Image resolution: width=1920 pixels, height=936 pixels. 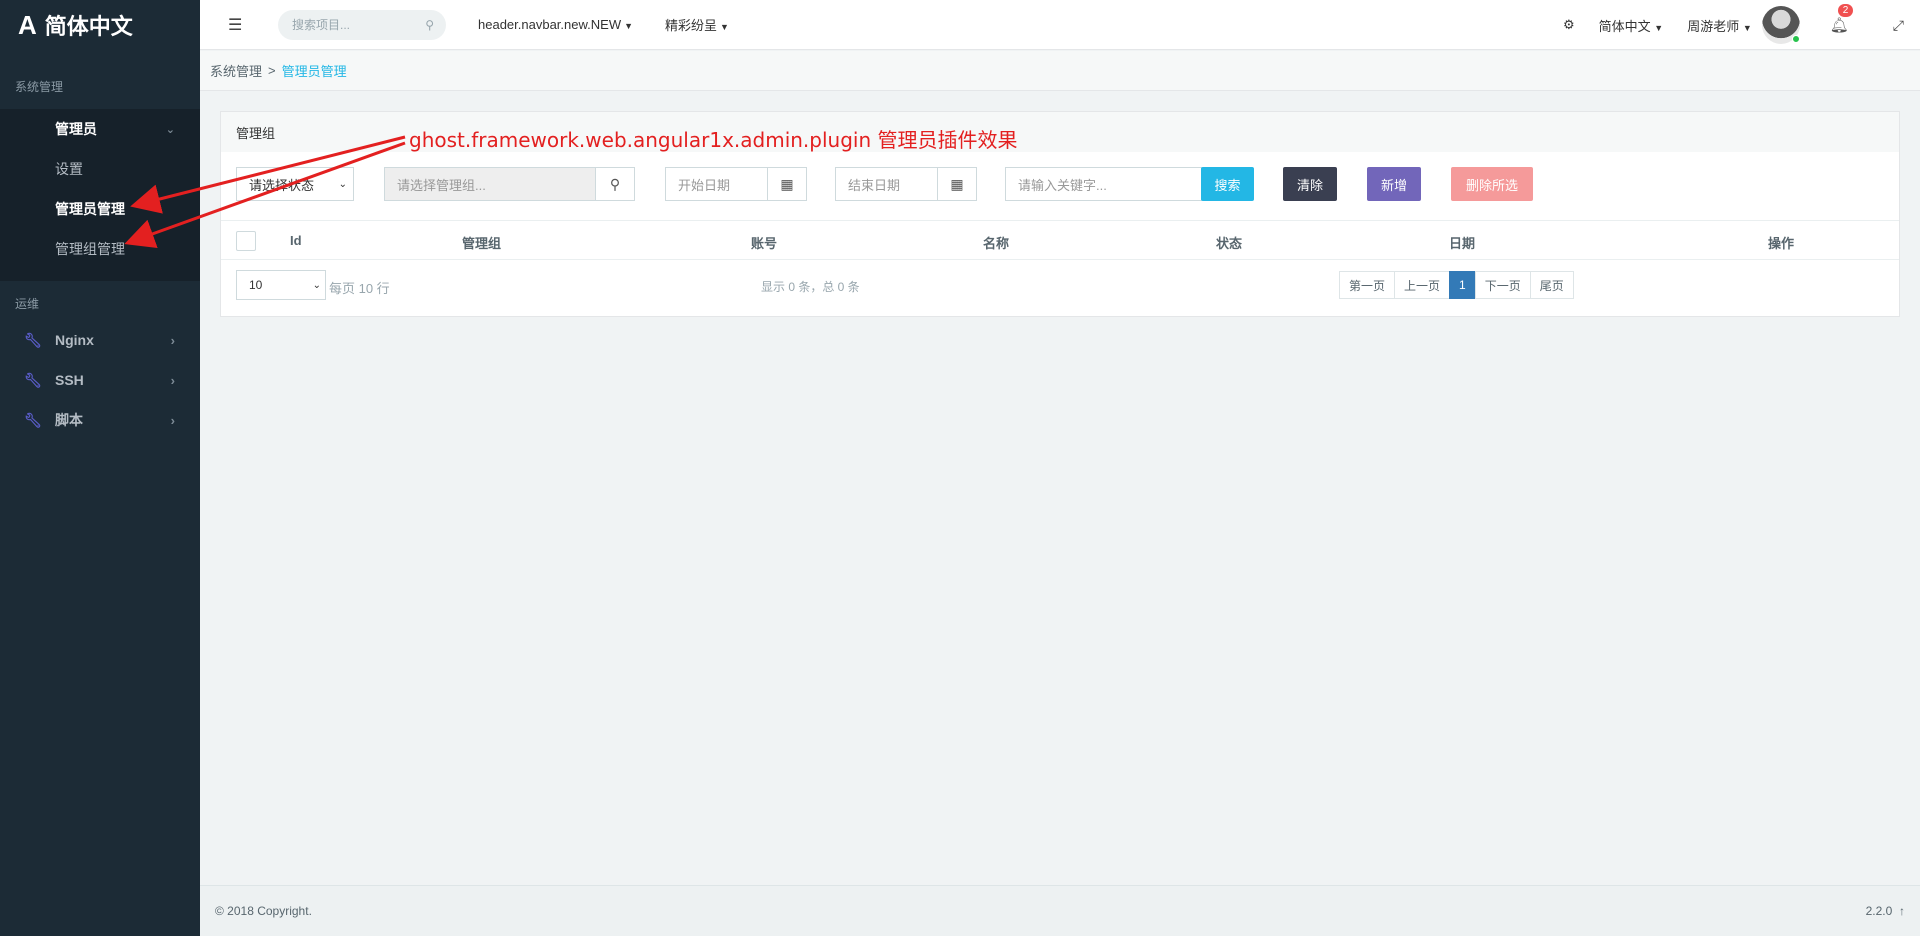 What do you see at coordinates (100, 420) in the screenshot?
I see `sidebar-item-script: 🔧︎ 脚本 ›` at bounding box center [100, 420].